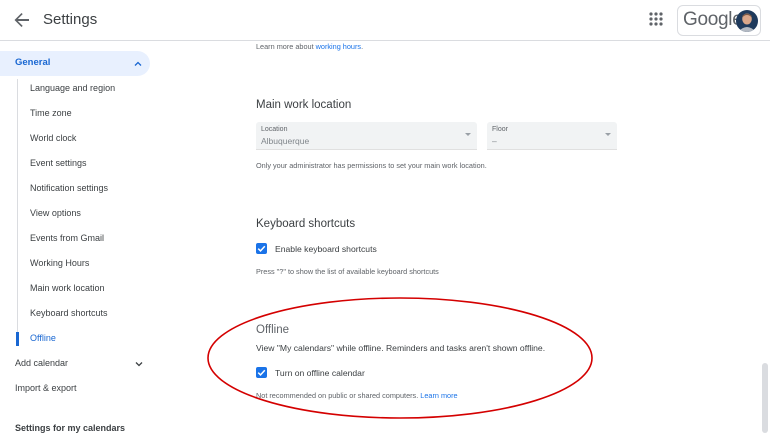 The image size is (770, 433). What do you see at coordinates (438, 395) in the screenshot?
I see `learn-more-link: Learn more` at bounding box center [438, 395].